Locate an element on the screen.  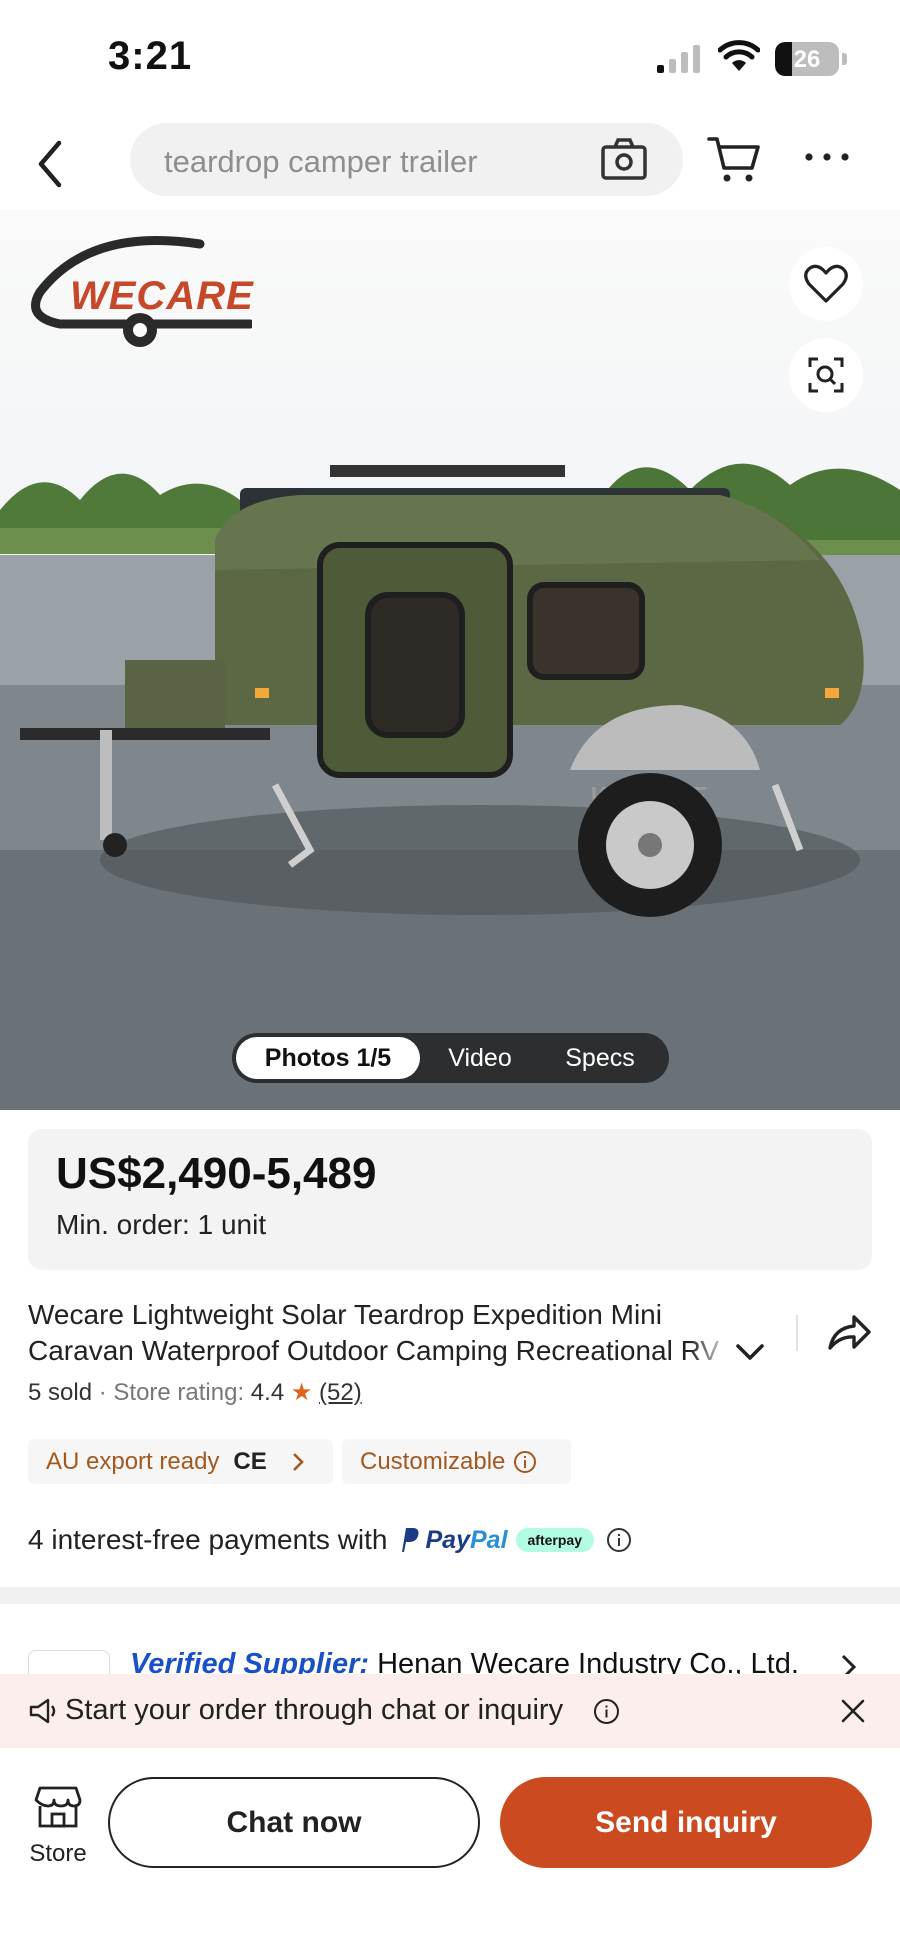
bottom-action-bar: Store Chat now Send inquiry is located at coordinates (450, 1847).